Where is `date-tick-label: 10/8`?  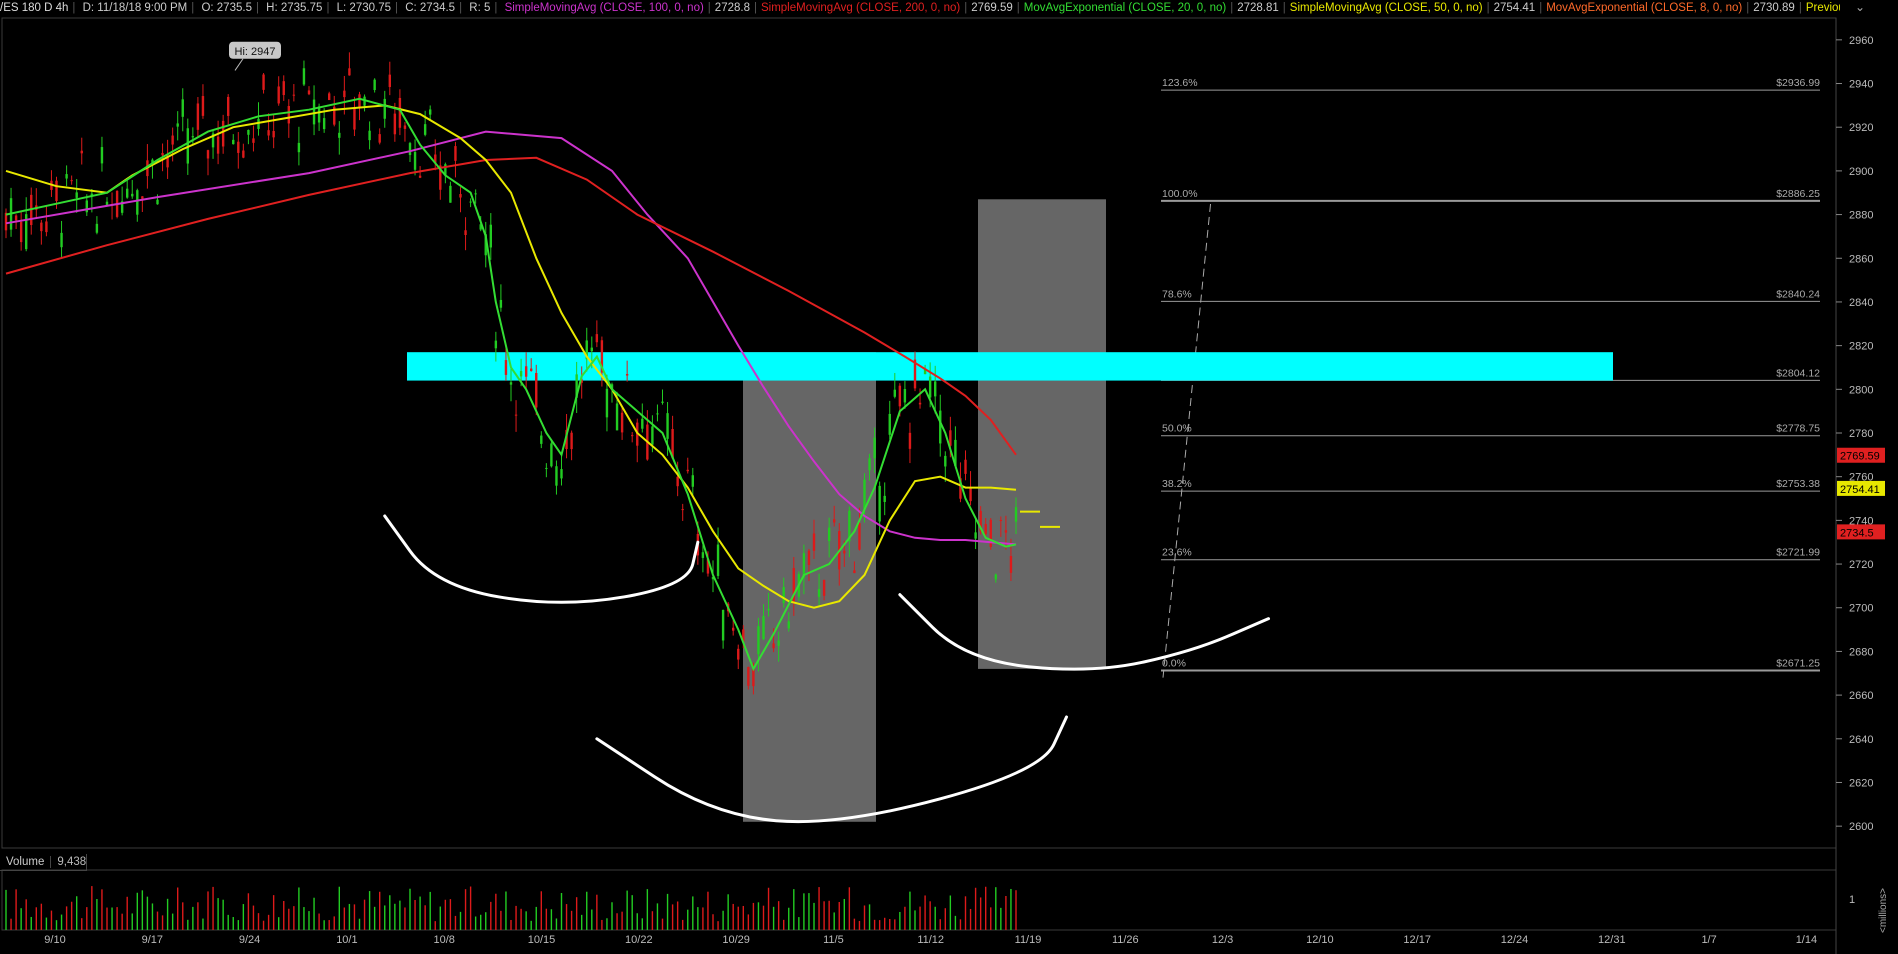
date-tick-label: 10/8 is located at coordinates (443, 940).